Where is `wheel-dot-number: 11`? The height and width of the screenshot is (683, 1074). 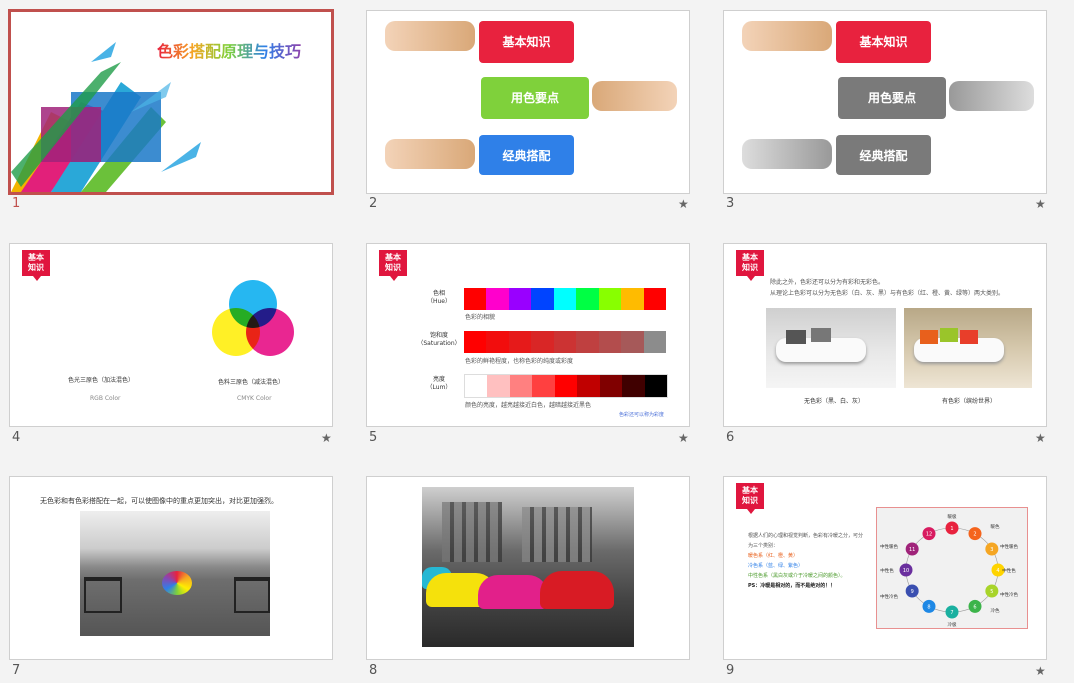
wheel-dot-number: 11 is located at coordinates (912, 550).